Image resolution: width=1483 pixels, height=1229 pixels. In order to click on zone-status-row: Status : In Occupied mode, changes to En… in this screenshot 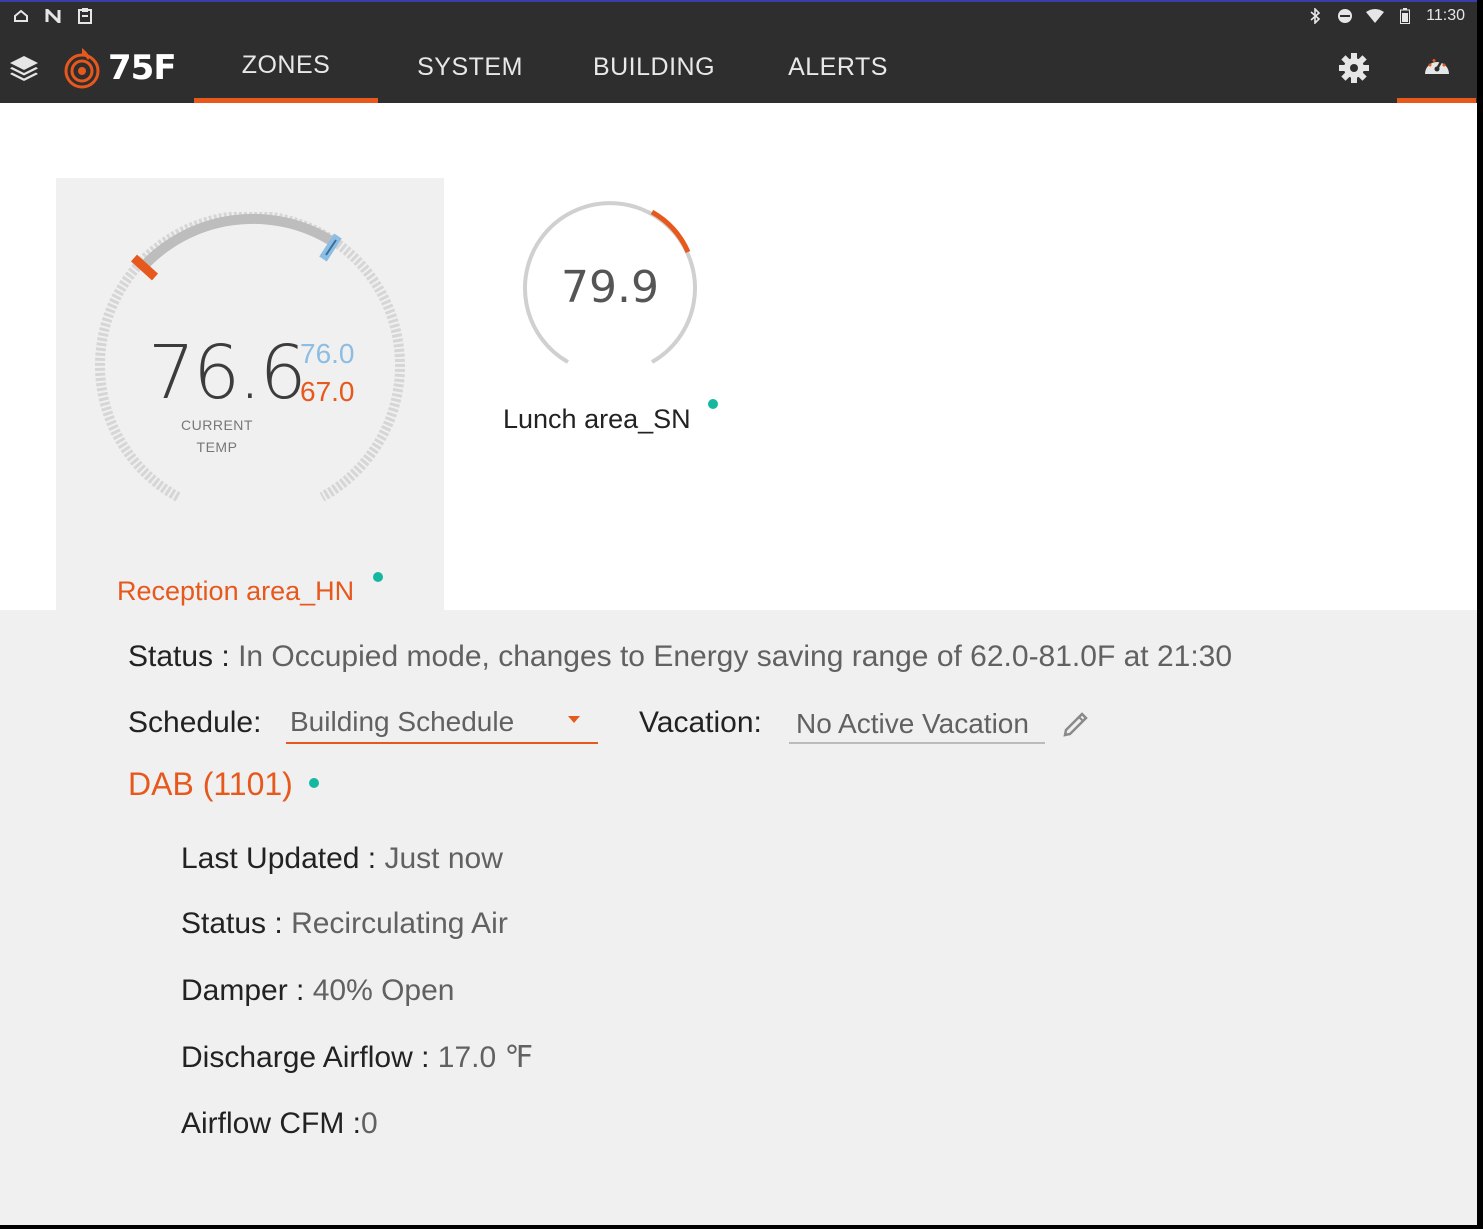, I will do `click(680, 657)`.